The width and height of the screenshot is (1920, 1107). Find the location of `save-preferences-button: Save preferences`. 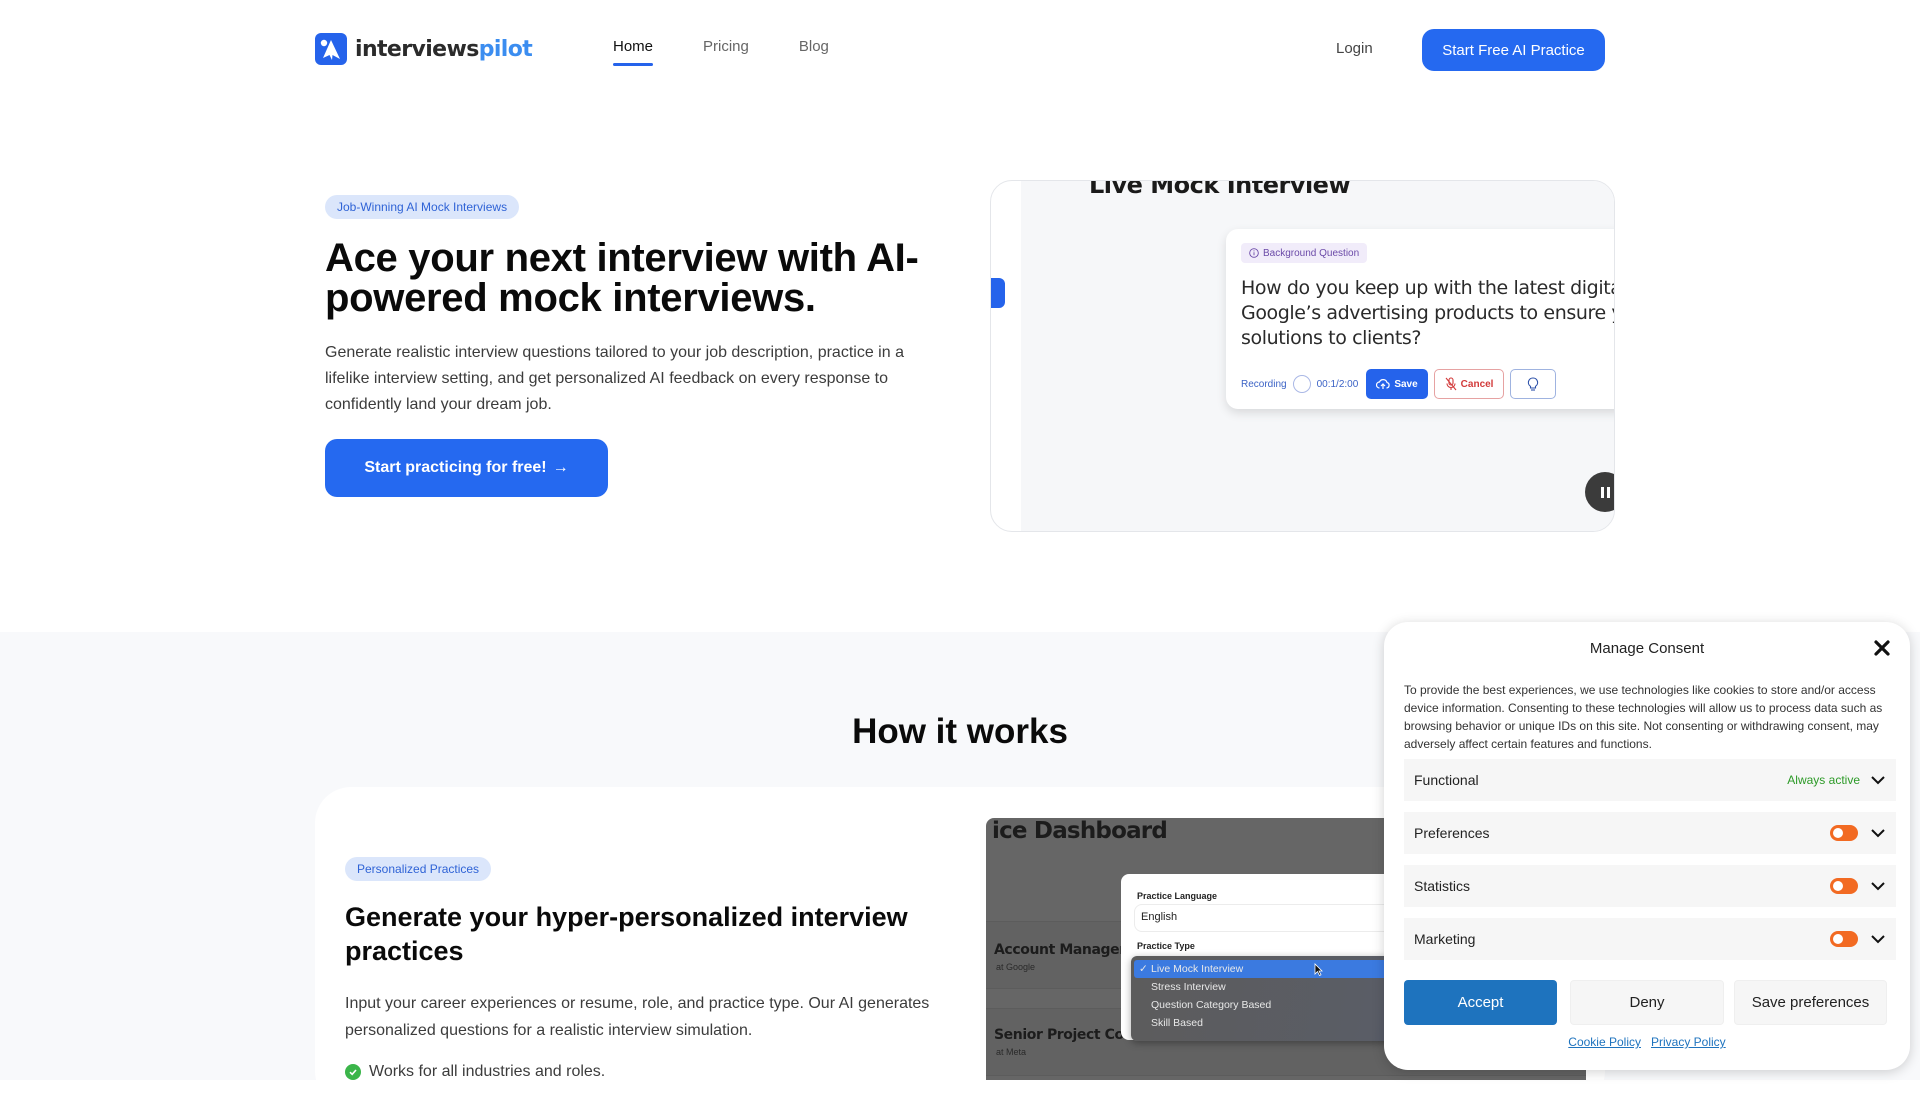

save-preferences-button: Save preferences is located at coordinates (1810, 1002).